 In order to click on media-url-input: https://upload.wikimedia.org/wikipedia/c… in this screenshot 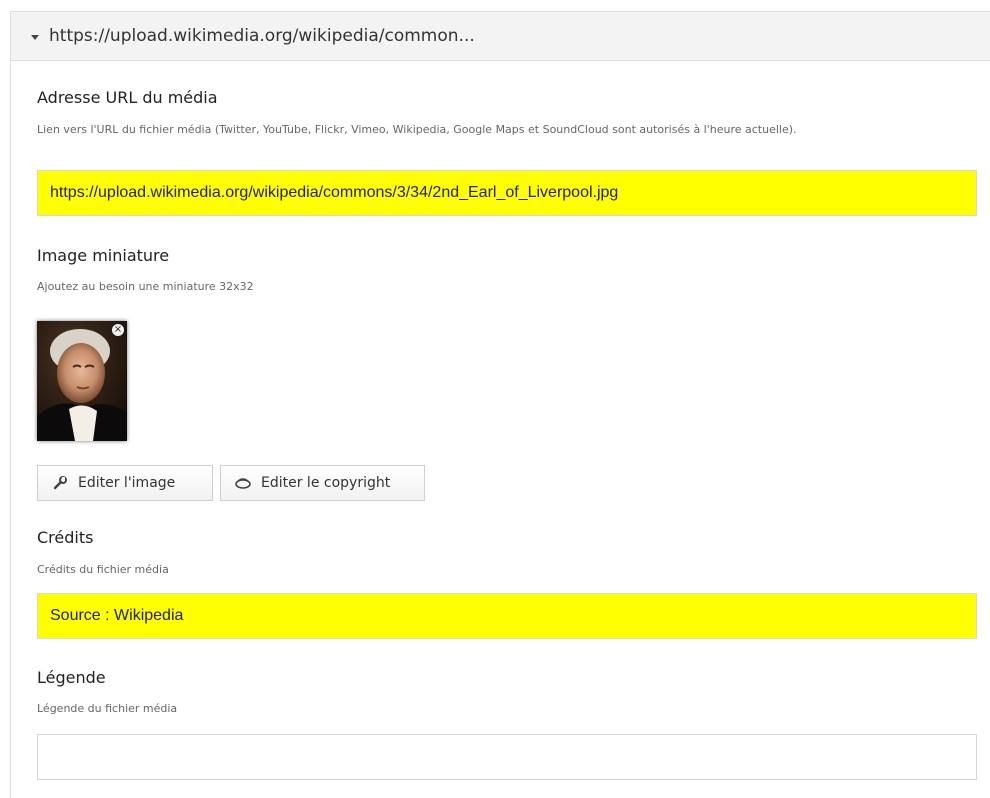, I will do `click(507, 193)`.